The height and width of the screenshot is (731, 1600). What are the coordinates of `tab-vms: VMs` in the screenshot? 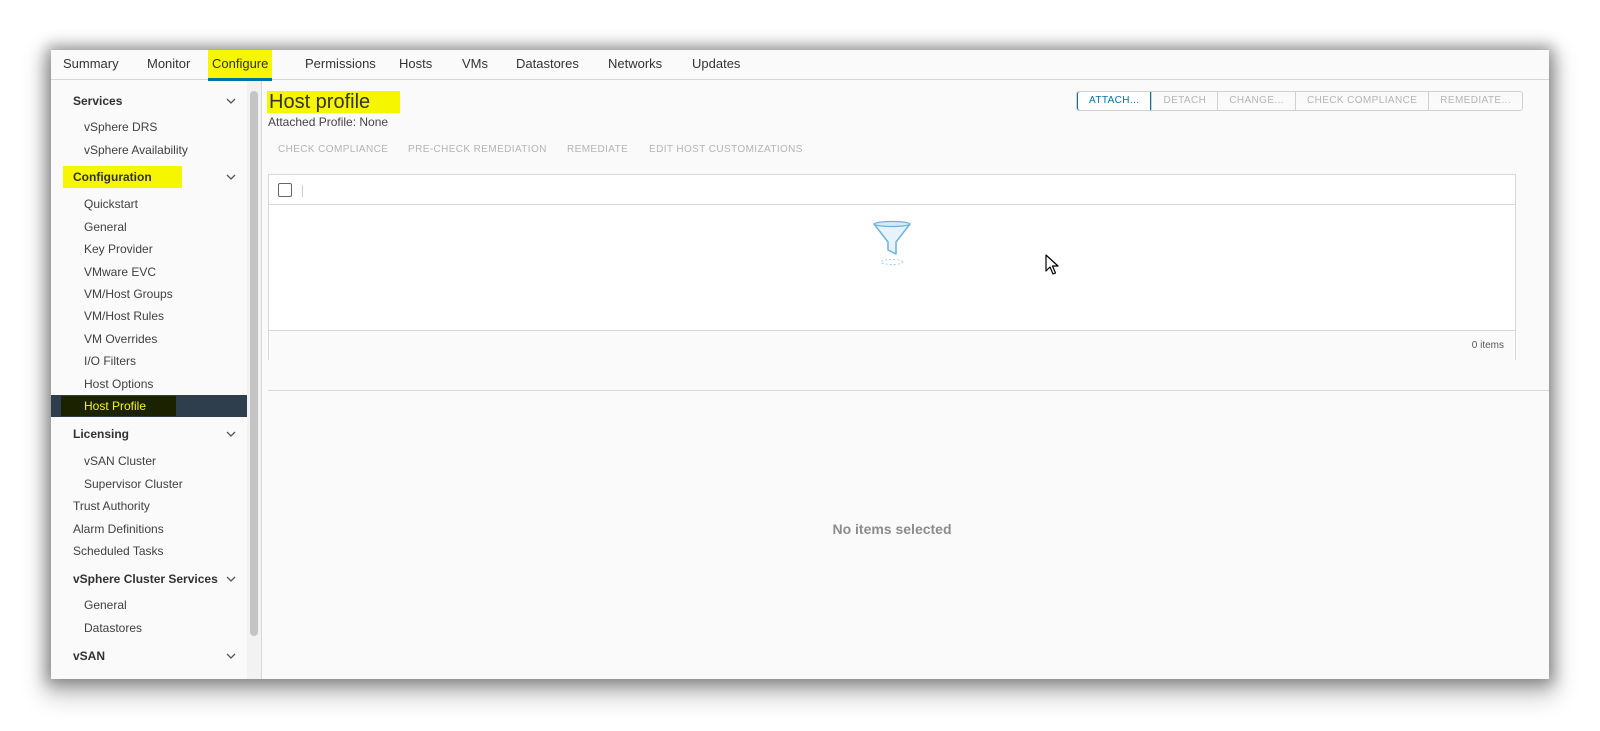 It's located at (475, 65).